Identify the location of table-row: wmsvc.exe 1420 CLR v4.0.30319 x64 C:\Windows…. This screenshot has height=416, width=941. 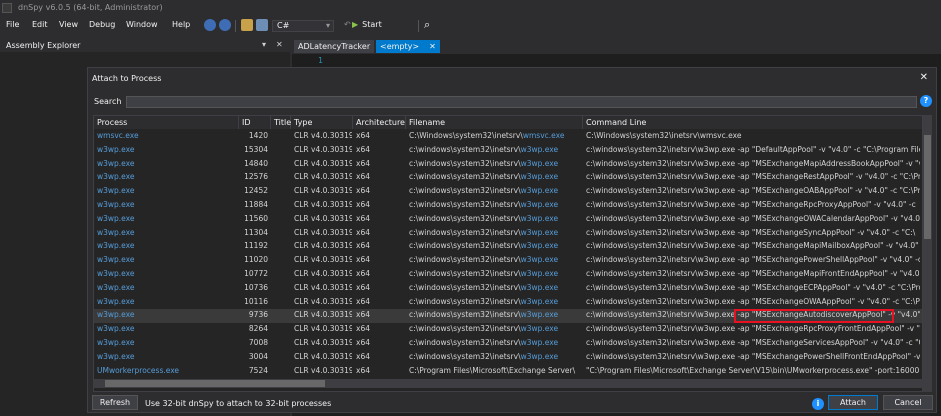
(508, 137).